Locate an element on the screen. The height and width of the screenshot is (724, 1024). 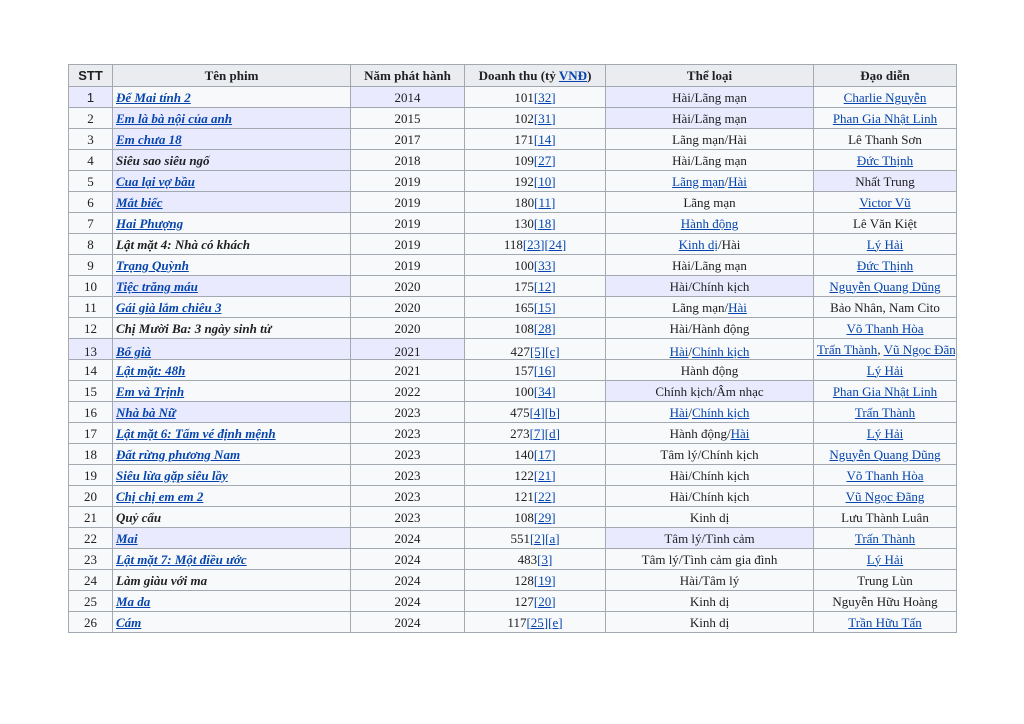
film-title-link: Cám is located at coordinates (128, 622).